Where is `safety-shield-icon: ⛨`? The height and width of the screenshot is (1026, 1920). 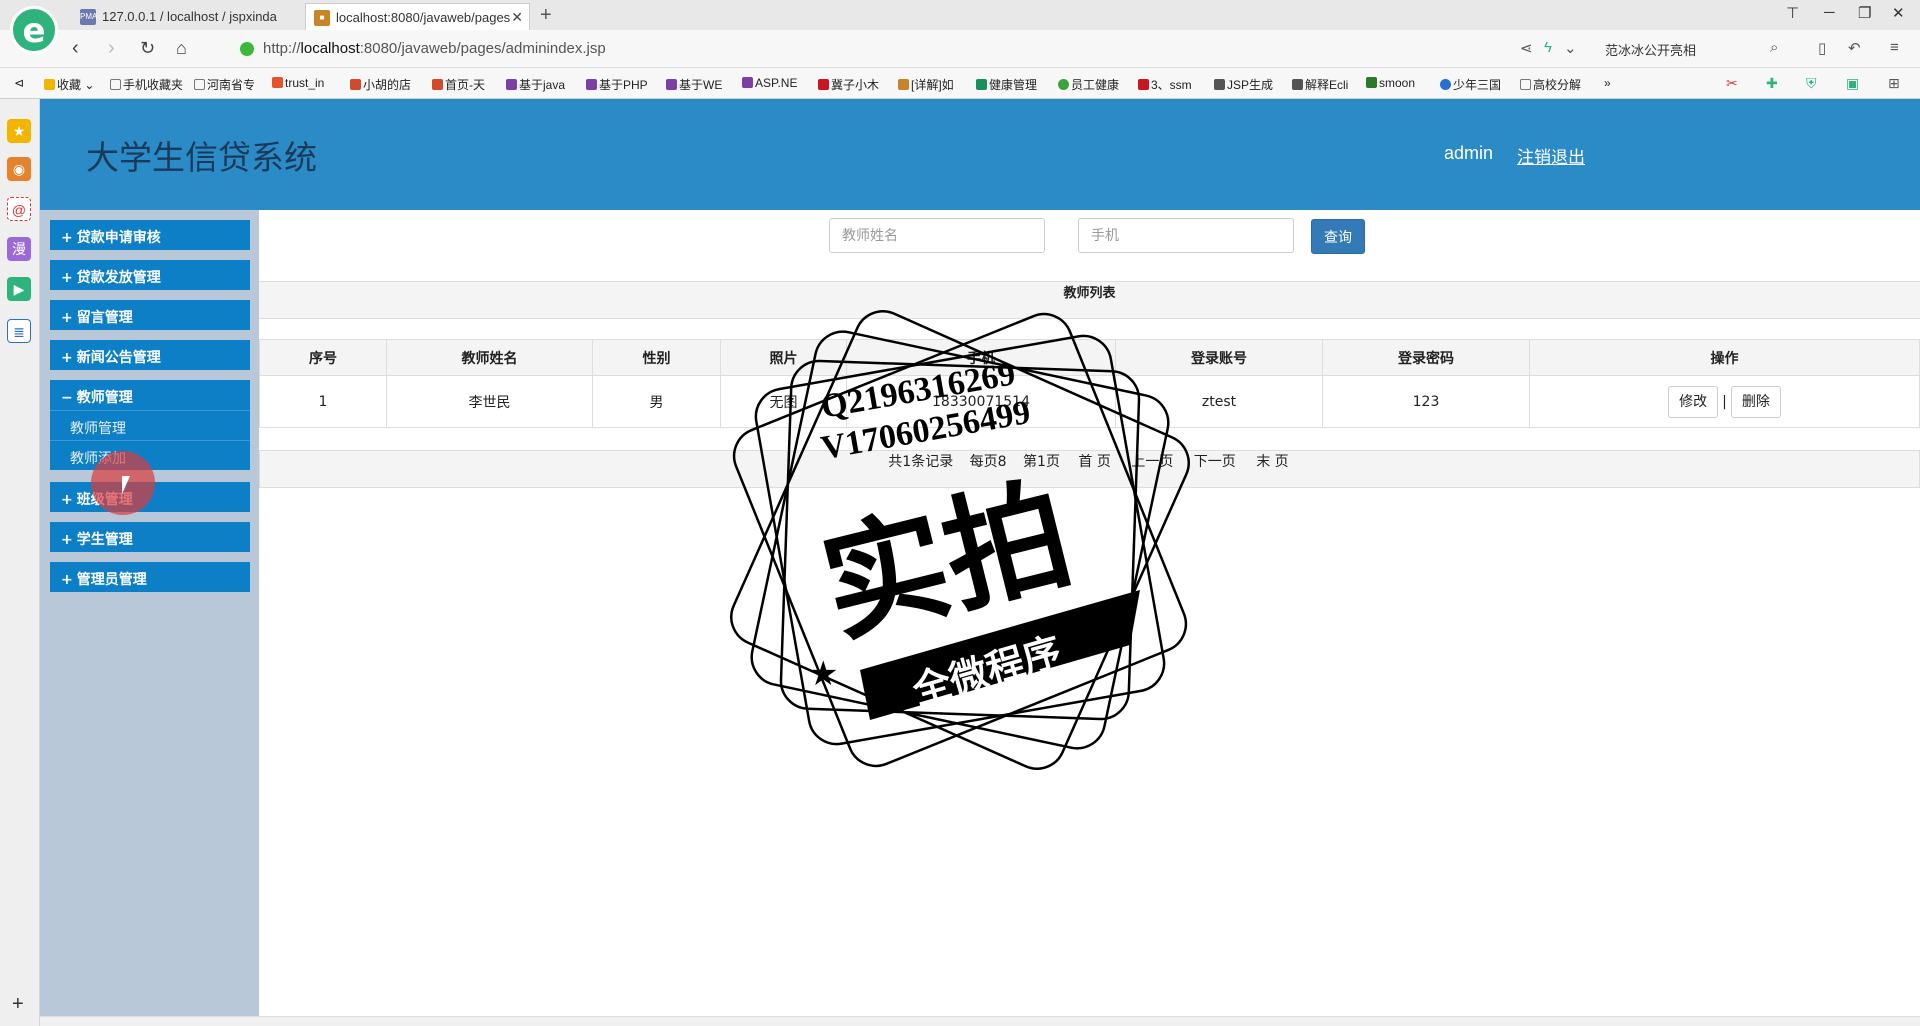 safety-shield-icon: ⛨ is located at coordinates (1811, 83).